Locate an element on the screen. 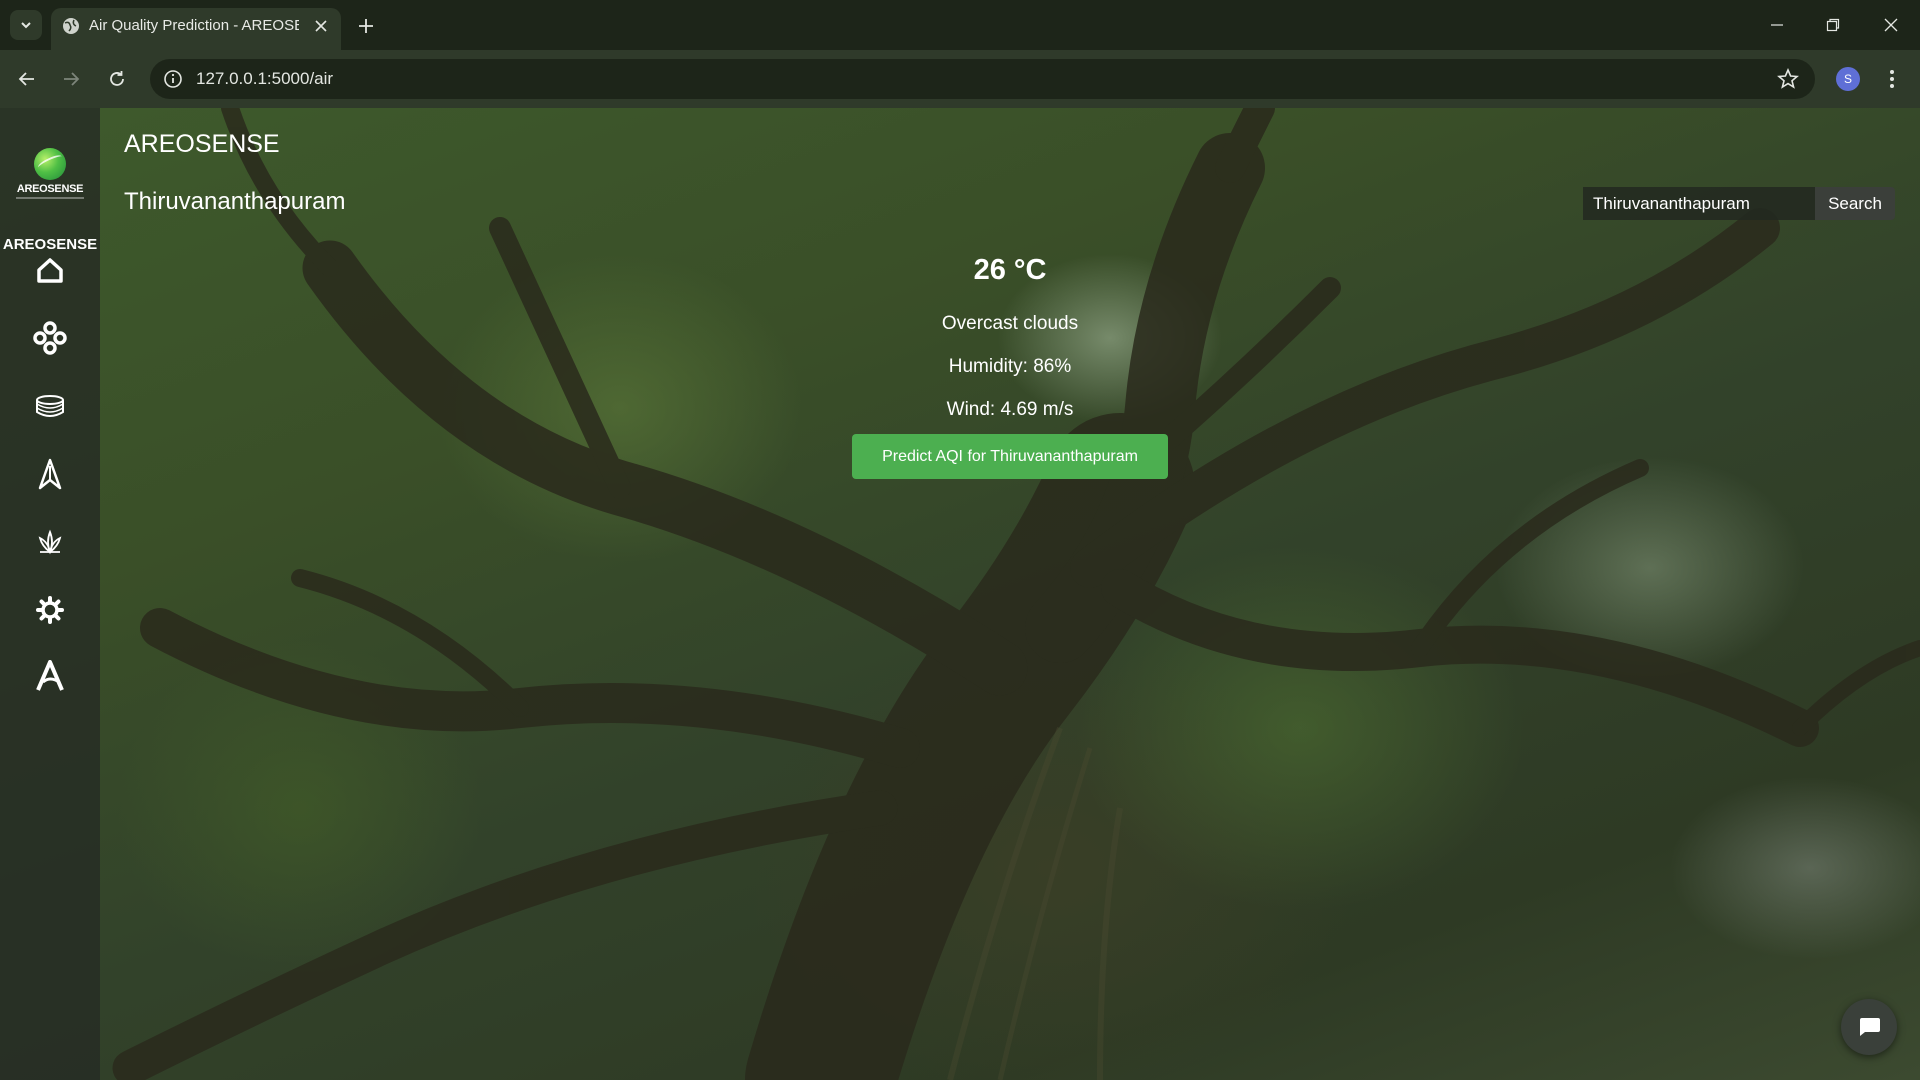 Image resolution: width=1920 pixels, height=1080 pixels. tab-title: Air Quality Prediction - AREOSENSE is located at coordinates (194, 25).